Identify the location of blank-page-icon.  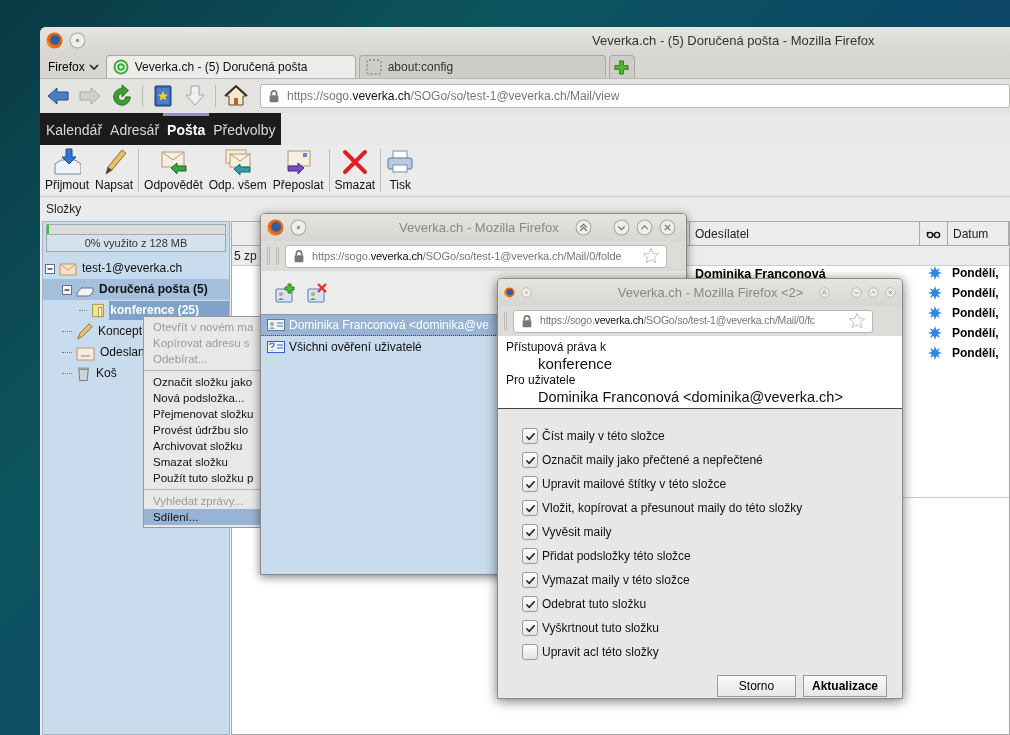
(373, 67).